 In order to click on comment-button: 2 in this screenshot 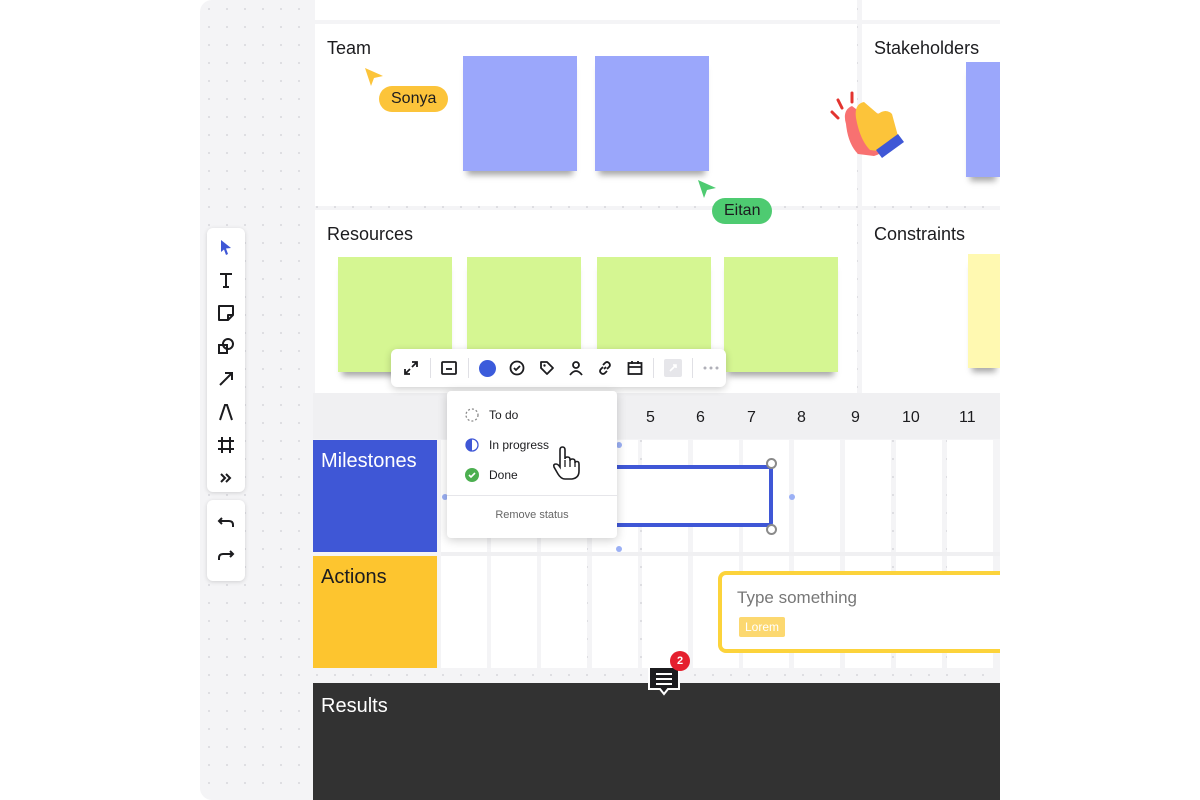, I will do `click(668, 675)`.